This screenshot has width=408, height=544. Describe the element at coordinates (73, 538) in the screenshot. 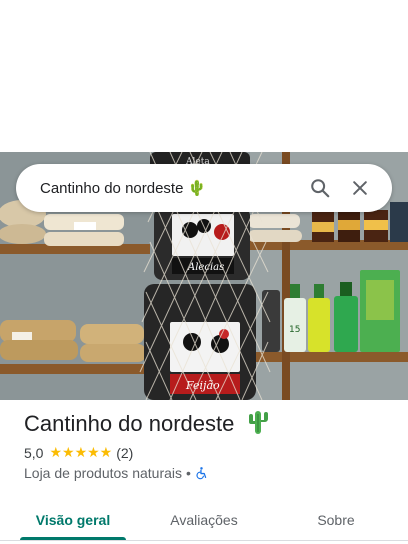

I see `active-tab-indicator` at that location.